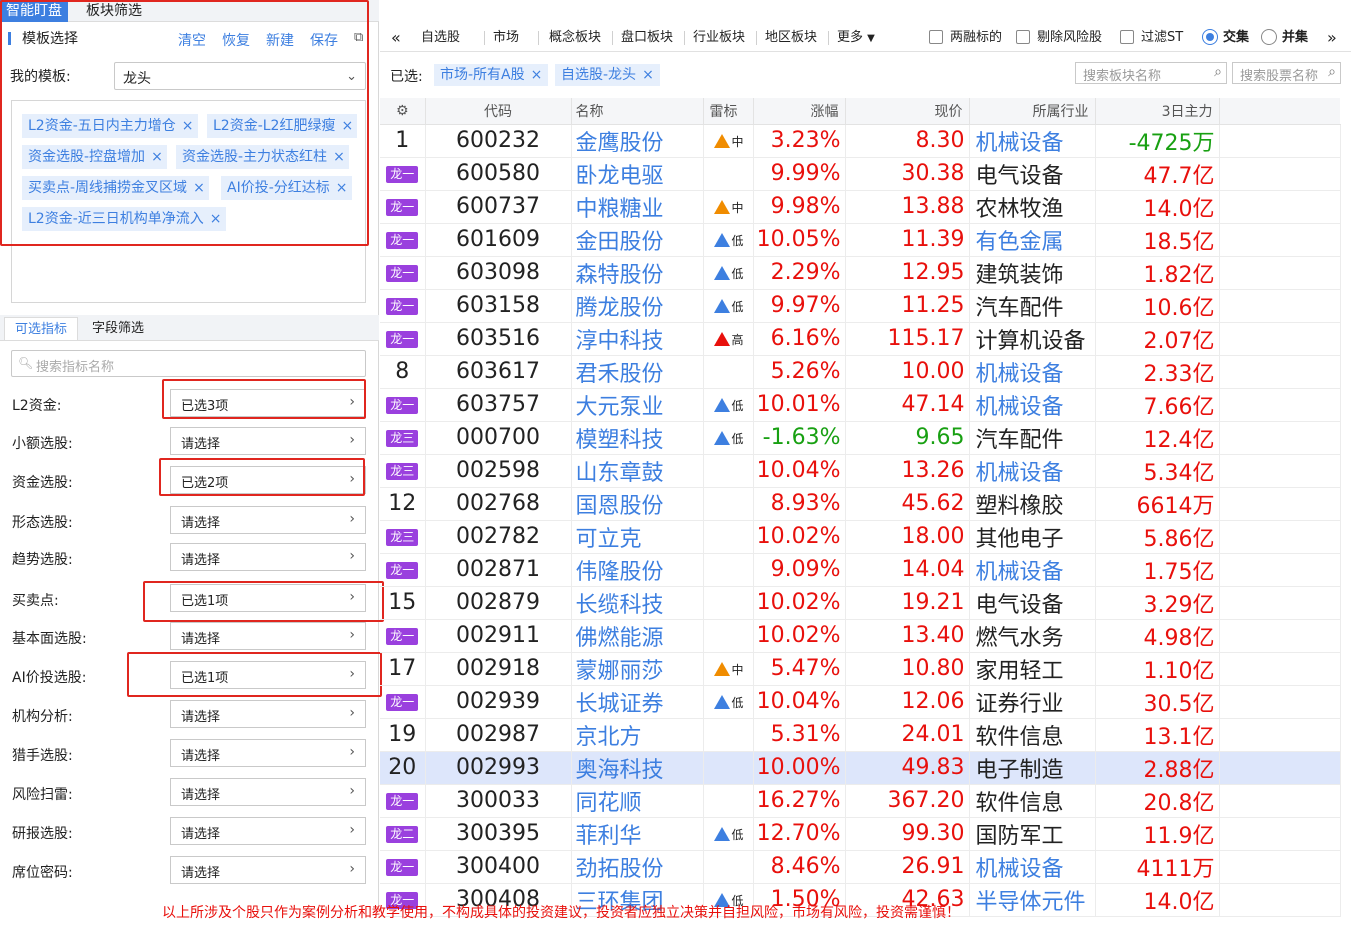 This screenshot has height=933, width=1351. I want to click on new-button: 新建, so click(280, 40).